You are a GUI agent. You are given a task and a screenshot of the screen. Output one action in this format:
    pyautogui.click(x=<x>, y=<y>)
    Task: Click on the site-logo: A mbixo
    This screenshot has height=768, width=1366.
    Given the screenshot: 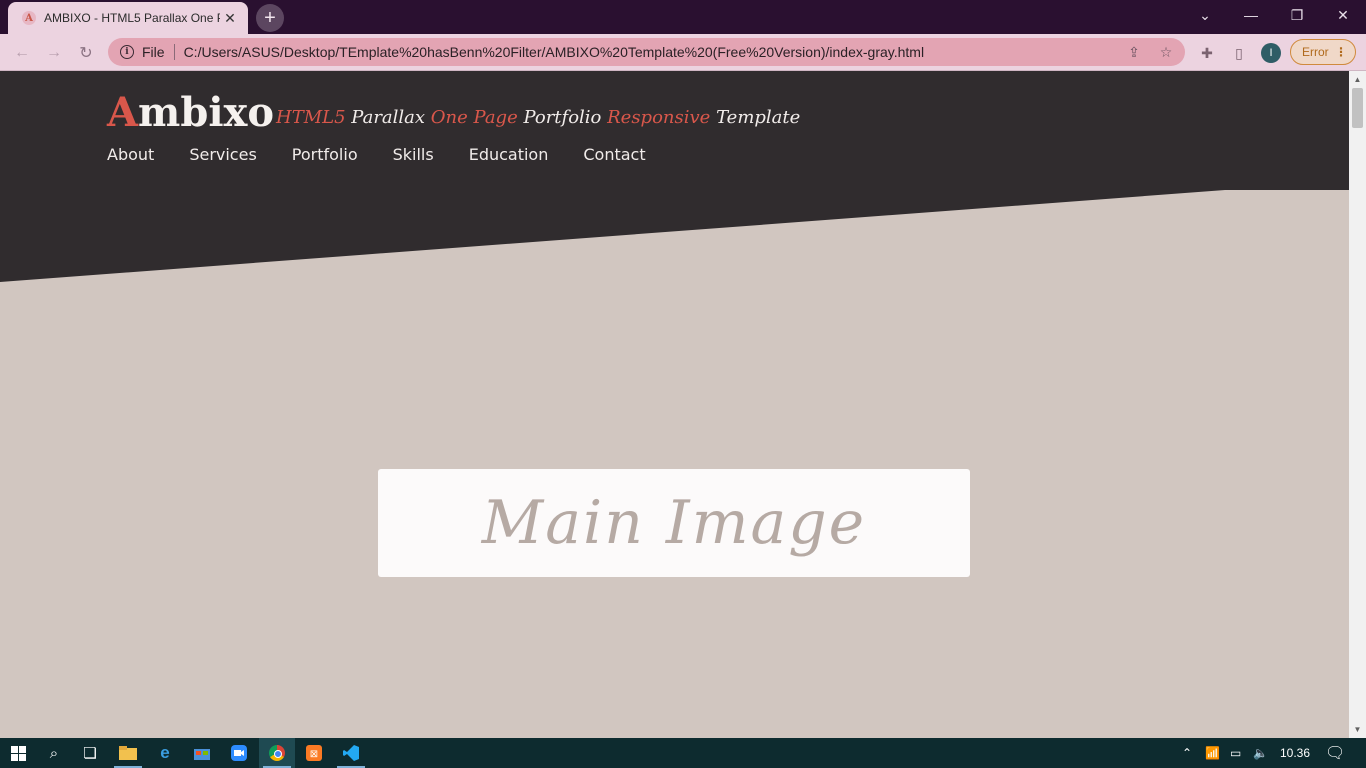 What is the action you would take?
    pyautogui.click(x=190, y=112)
    